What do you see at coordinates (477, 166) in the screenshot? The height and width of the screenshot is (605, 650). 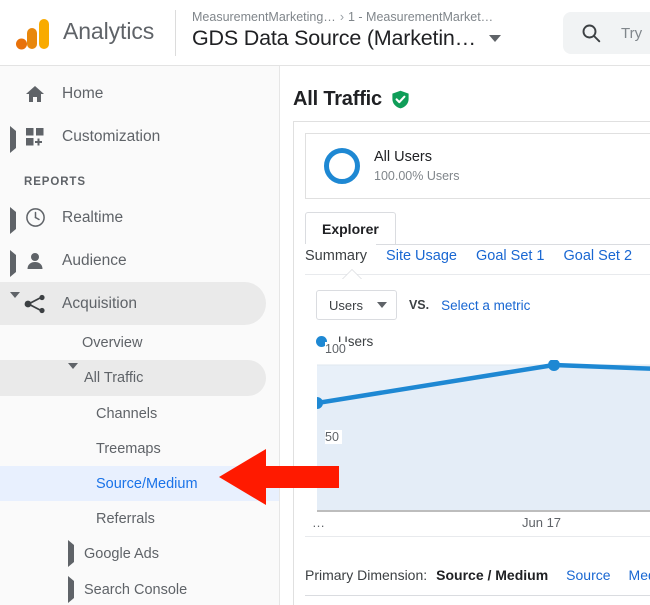 I see `segment-bar: All Users 100.00% Users` at bounding box center [477, 166].